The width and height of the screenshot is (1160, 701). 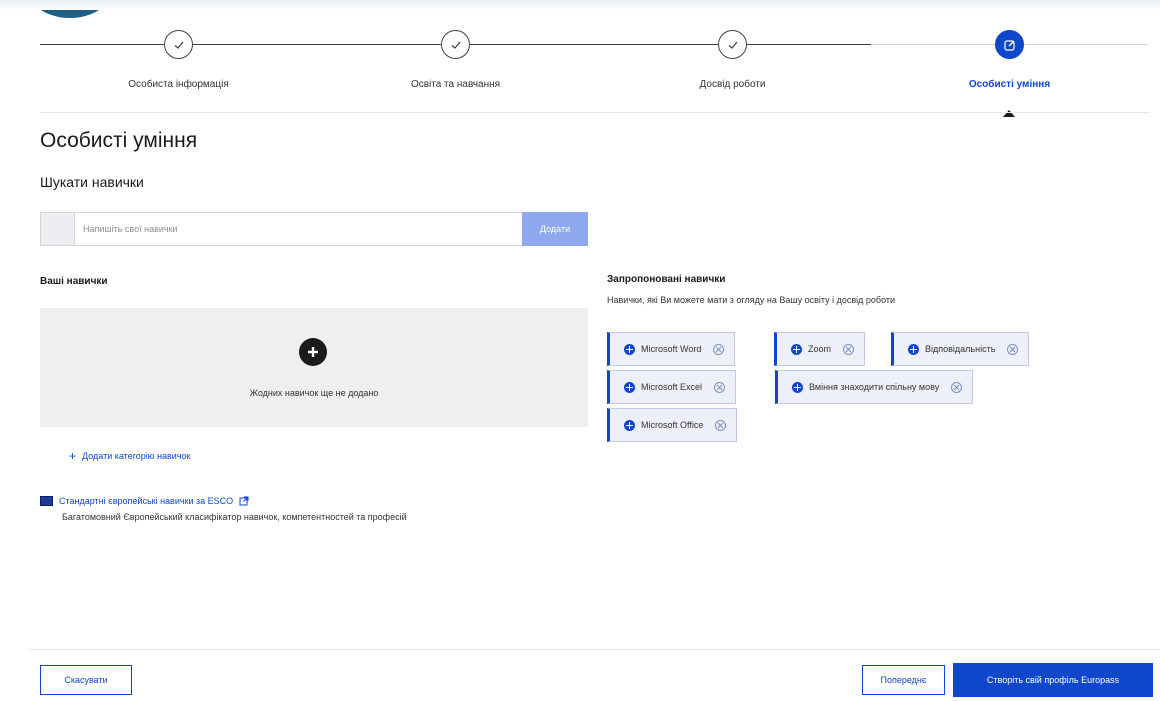 What do you see at coordinates (666, 279) in the screenshot?
I see `suggested-skills-title: Запропоновані навички` at bounding box center [666, 279].